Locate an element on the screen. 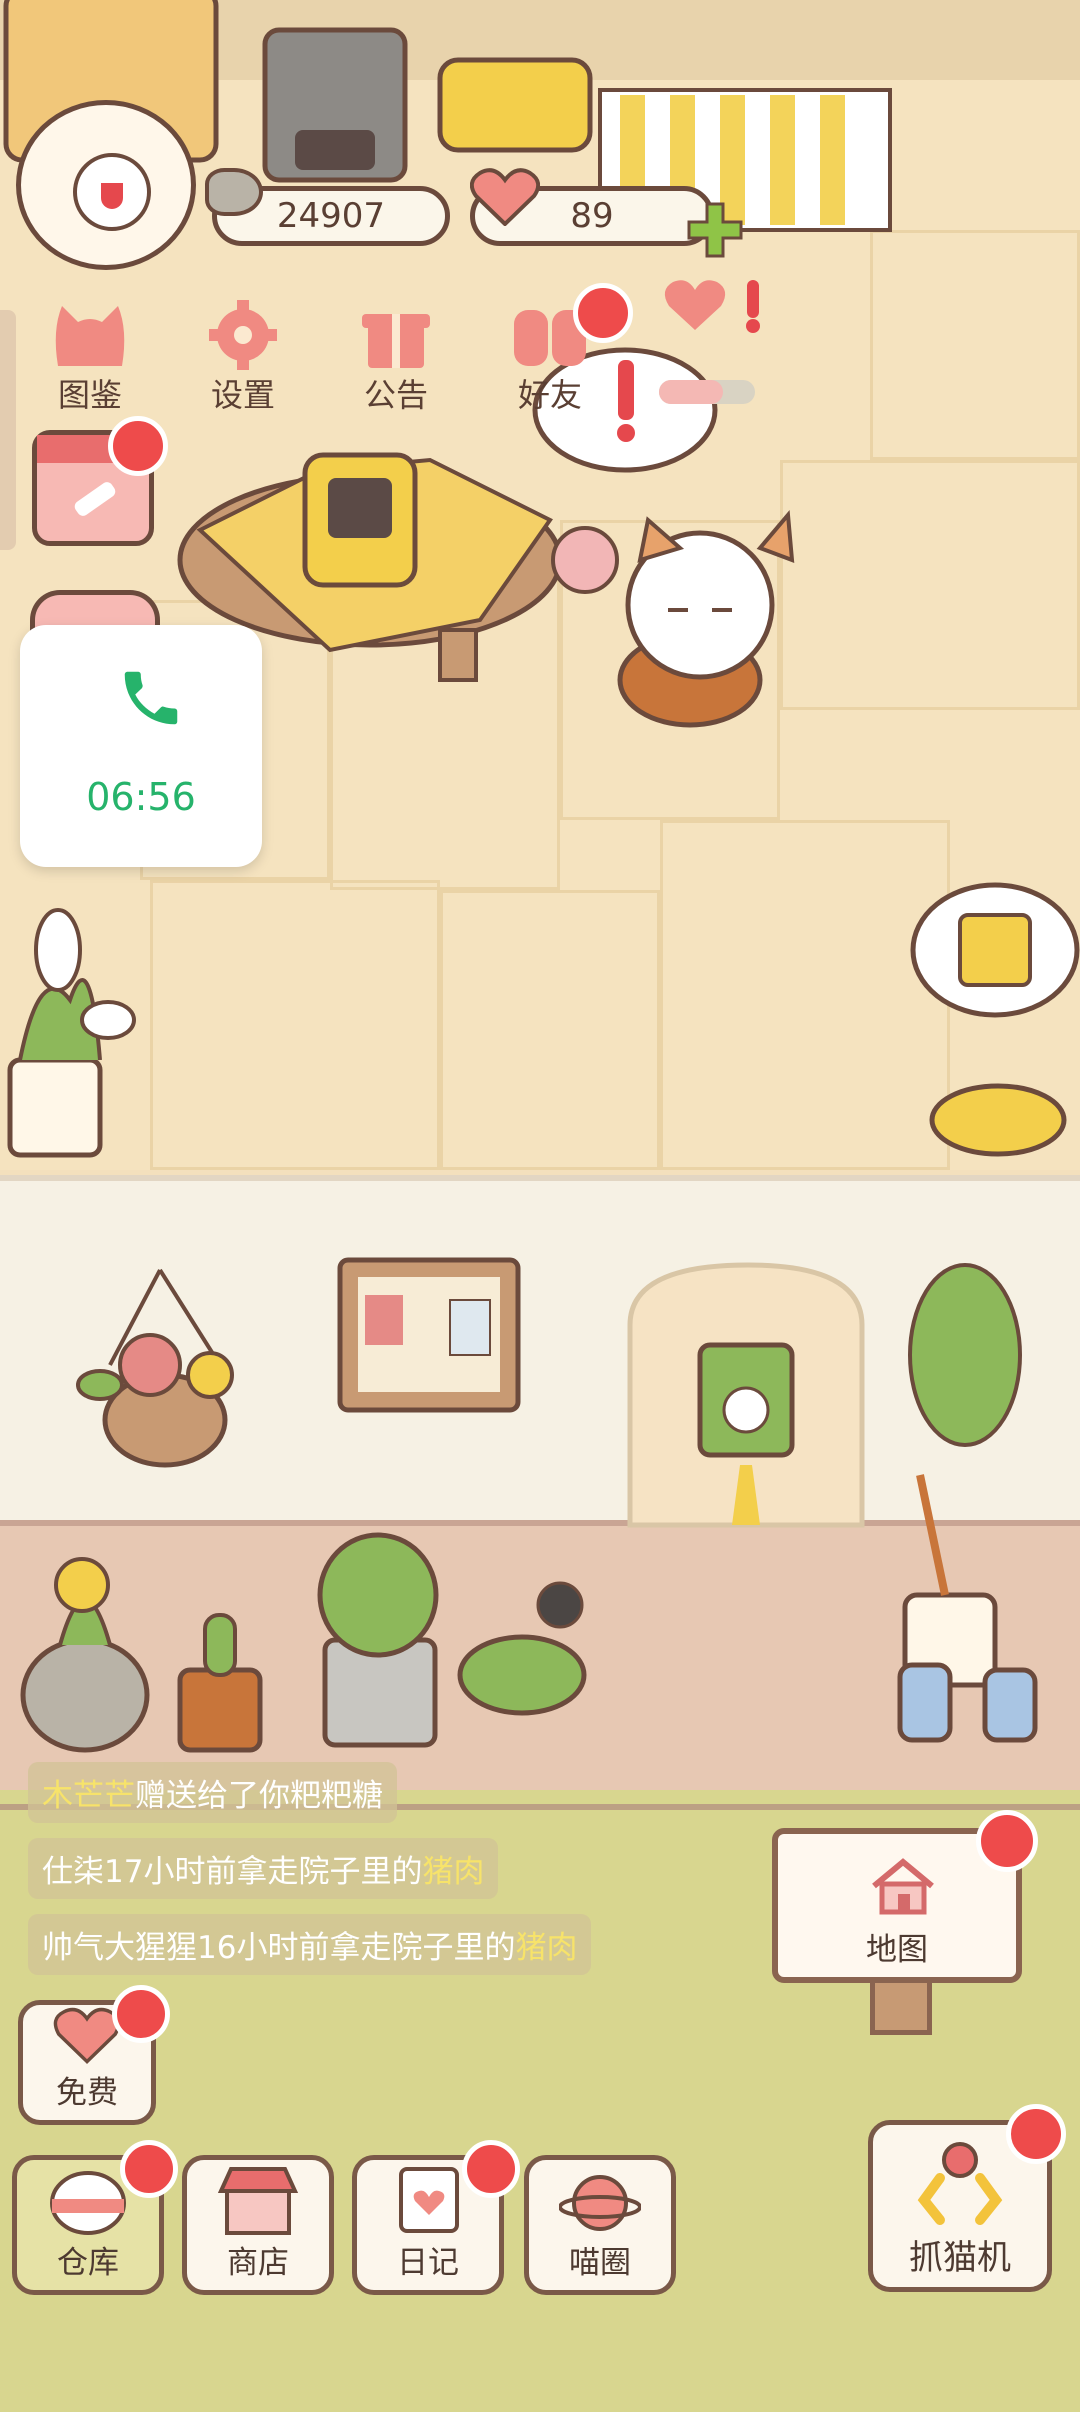 This screenshot has height=2412, width=1080. nav-cat-circle-button: 喵圈 is located at coordinates (600, 2225).